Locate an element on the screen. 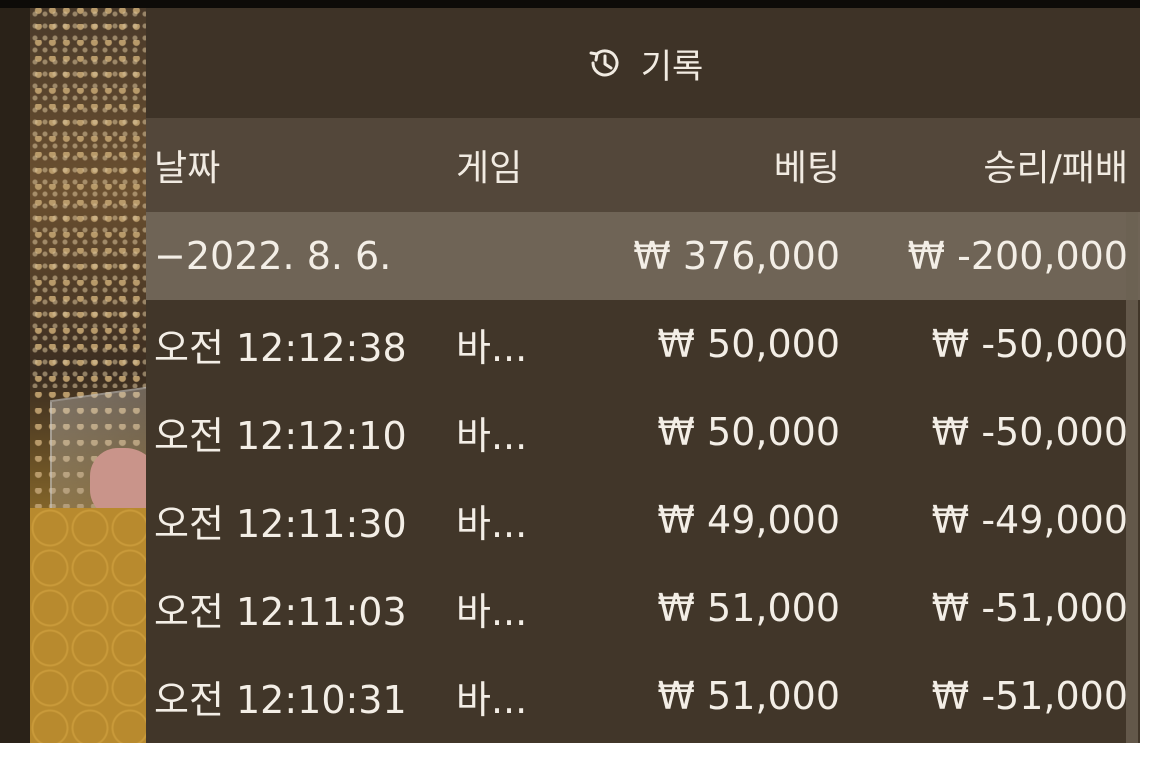 The width and height of the screenshot is (1170, 758). column-header-win-loss: 승리/패배 is located at coordinates (1055, 165).